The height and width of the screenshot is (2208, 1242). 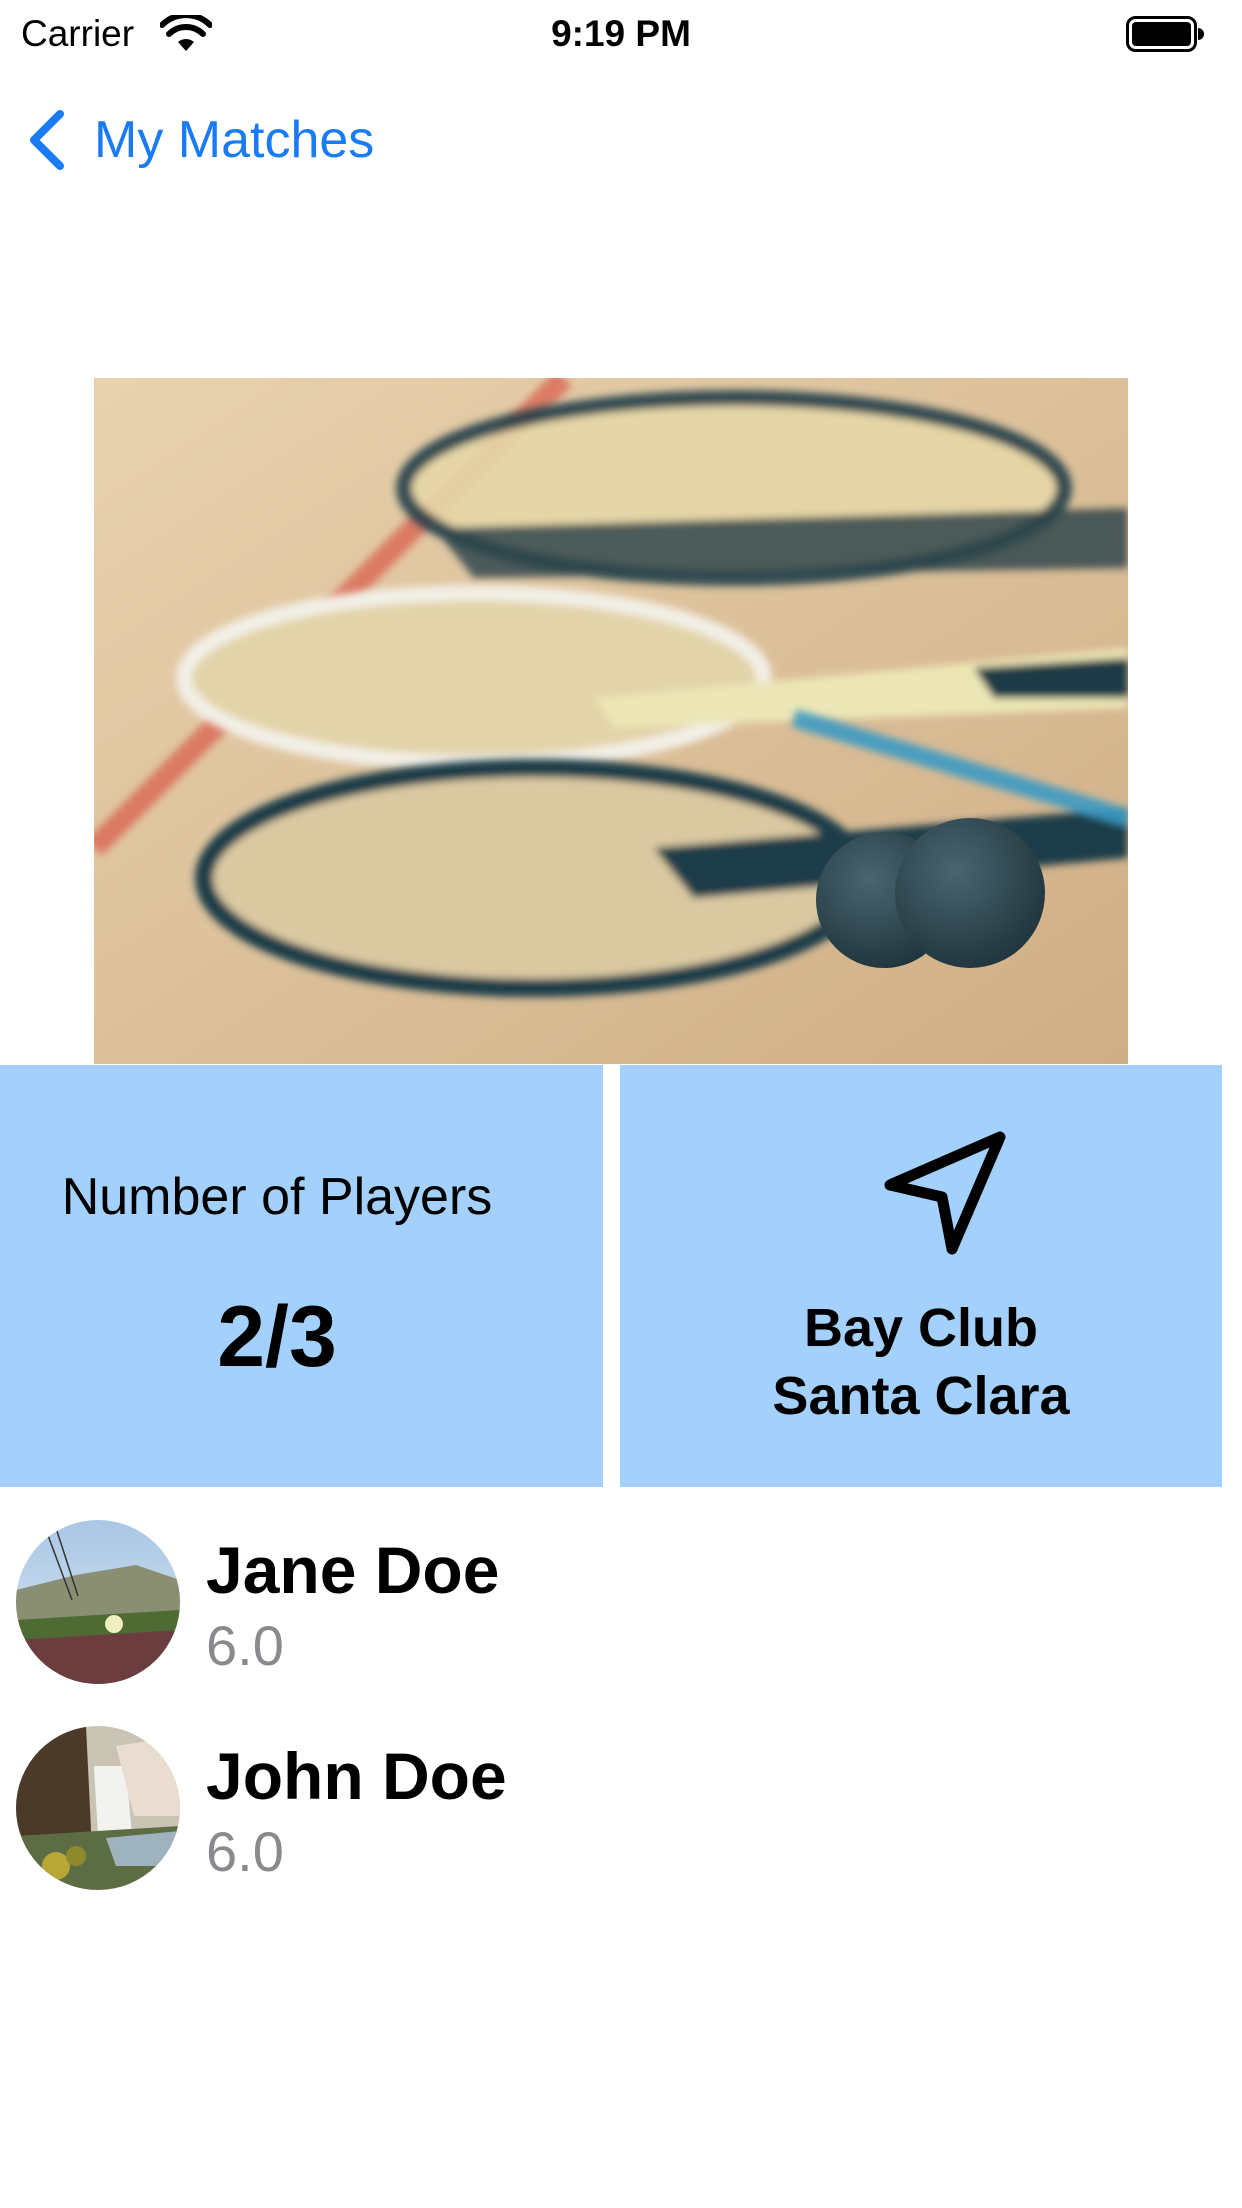 I want to click on player-row: John Doe 6.0, so click(x=621, y=1814).